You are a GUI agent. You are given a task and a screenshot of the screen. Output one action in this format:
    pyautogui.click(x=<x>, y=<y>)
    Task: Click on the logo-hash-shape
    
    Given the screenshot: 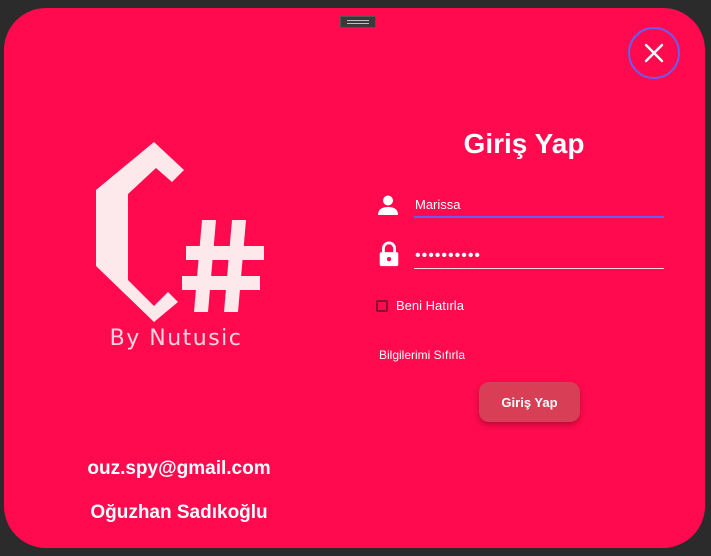 What is the action you would take?
    pyautogui.click(x=223, y=266)
    